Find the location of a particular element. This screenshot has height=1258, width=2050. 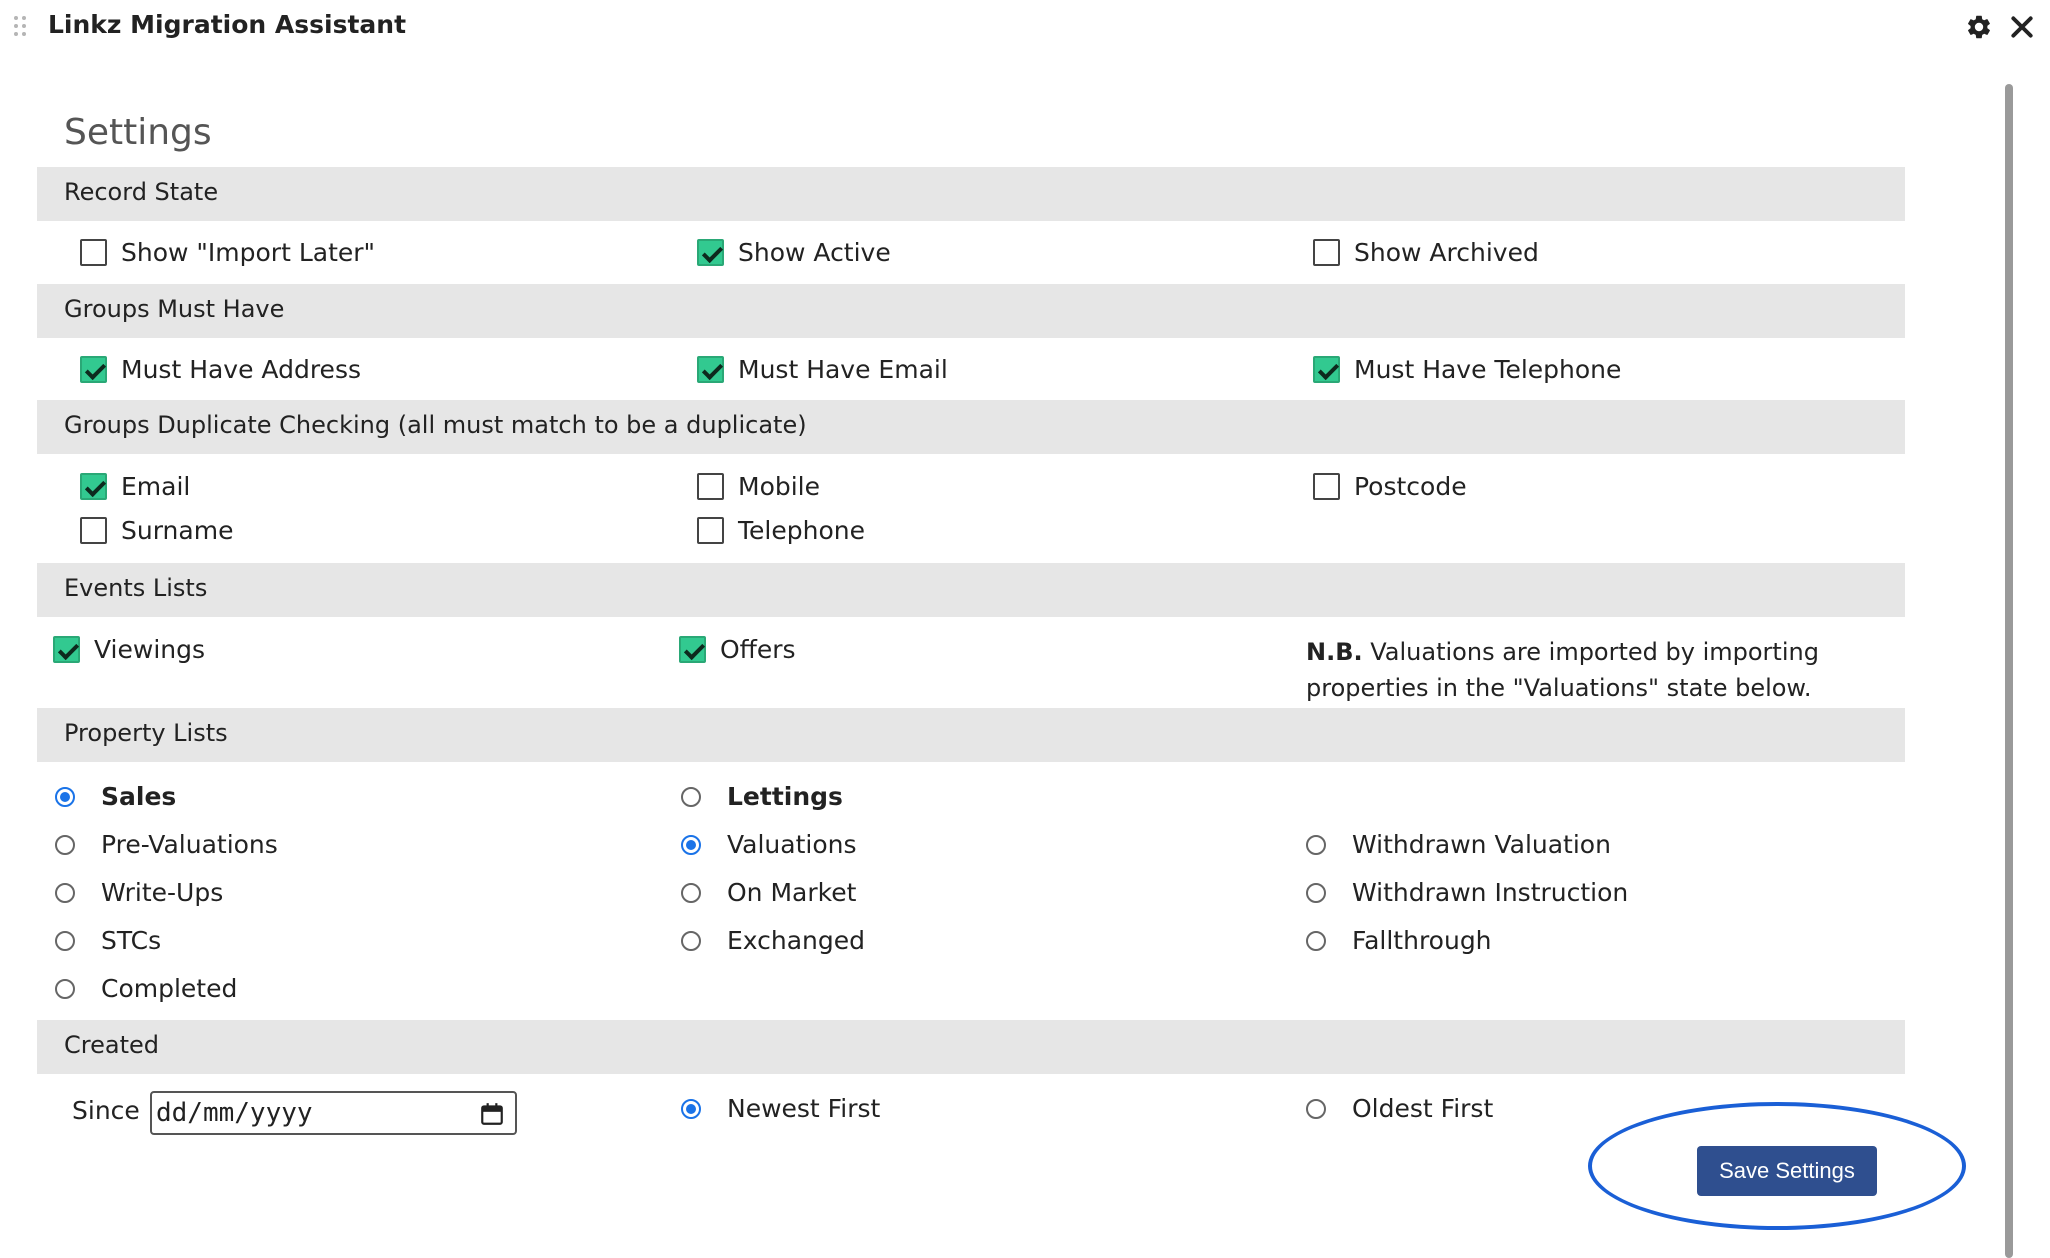

checkbox-label: Show "Import Later" is located at coordinates (248, 252).